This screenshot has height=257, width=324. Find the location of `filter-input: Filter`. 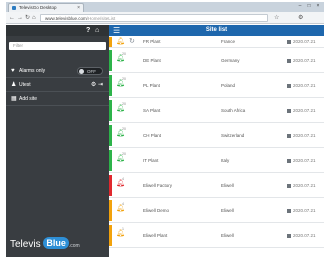

filter-input: Filter is located at coordinates (57, 46).